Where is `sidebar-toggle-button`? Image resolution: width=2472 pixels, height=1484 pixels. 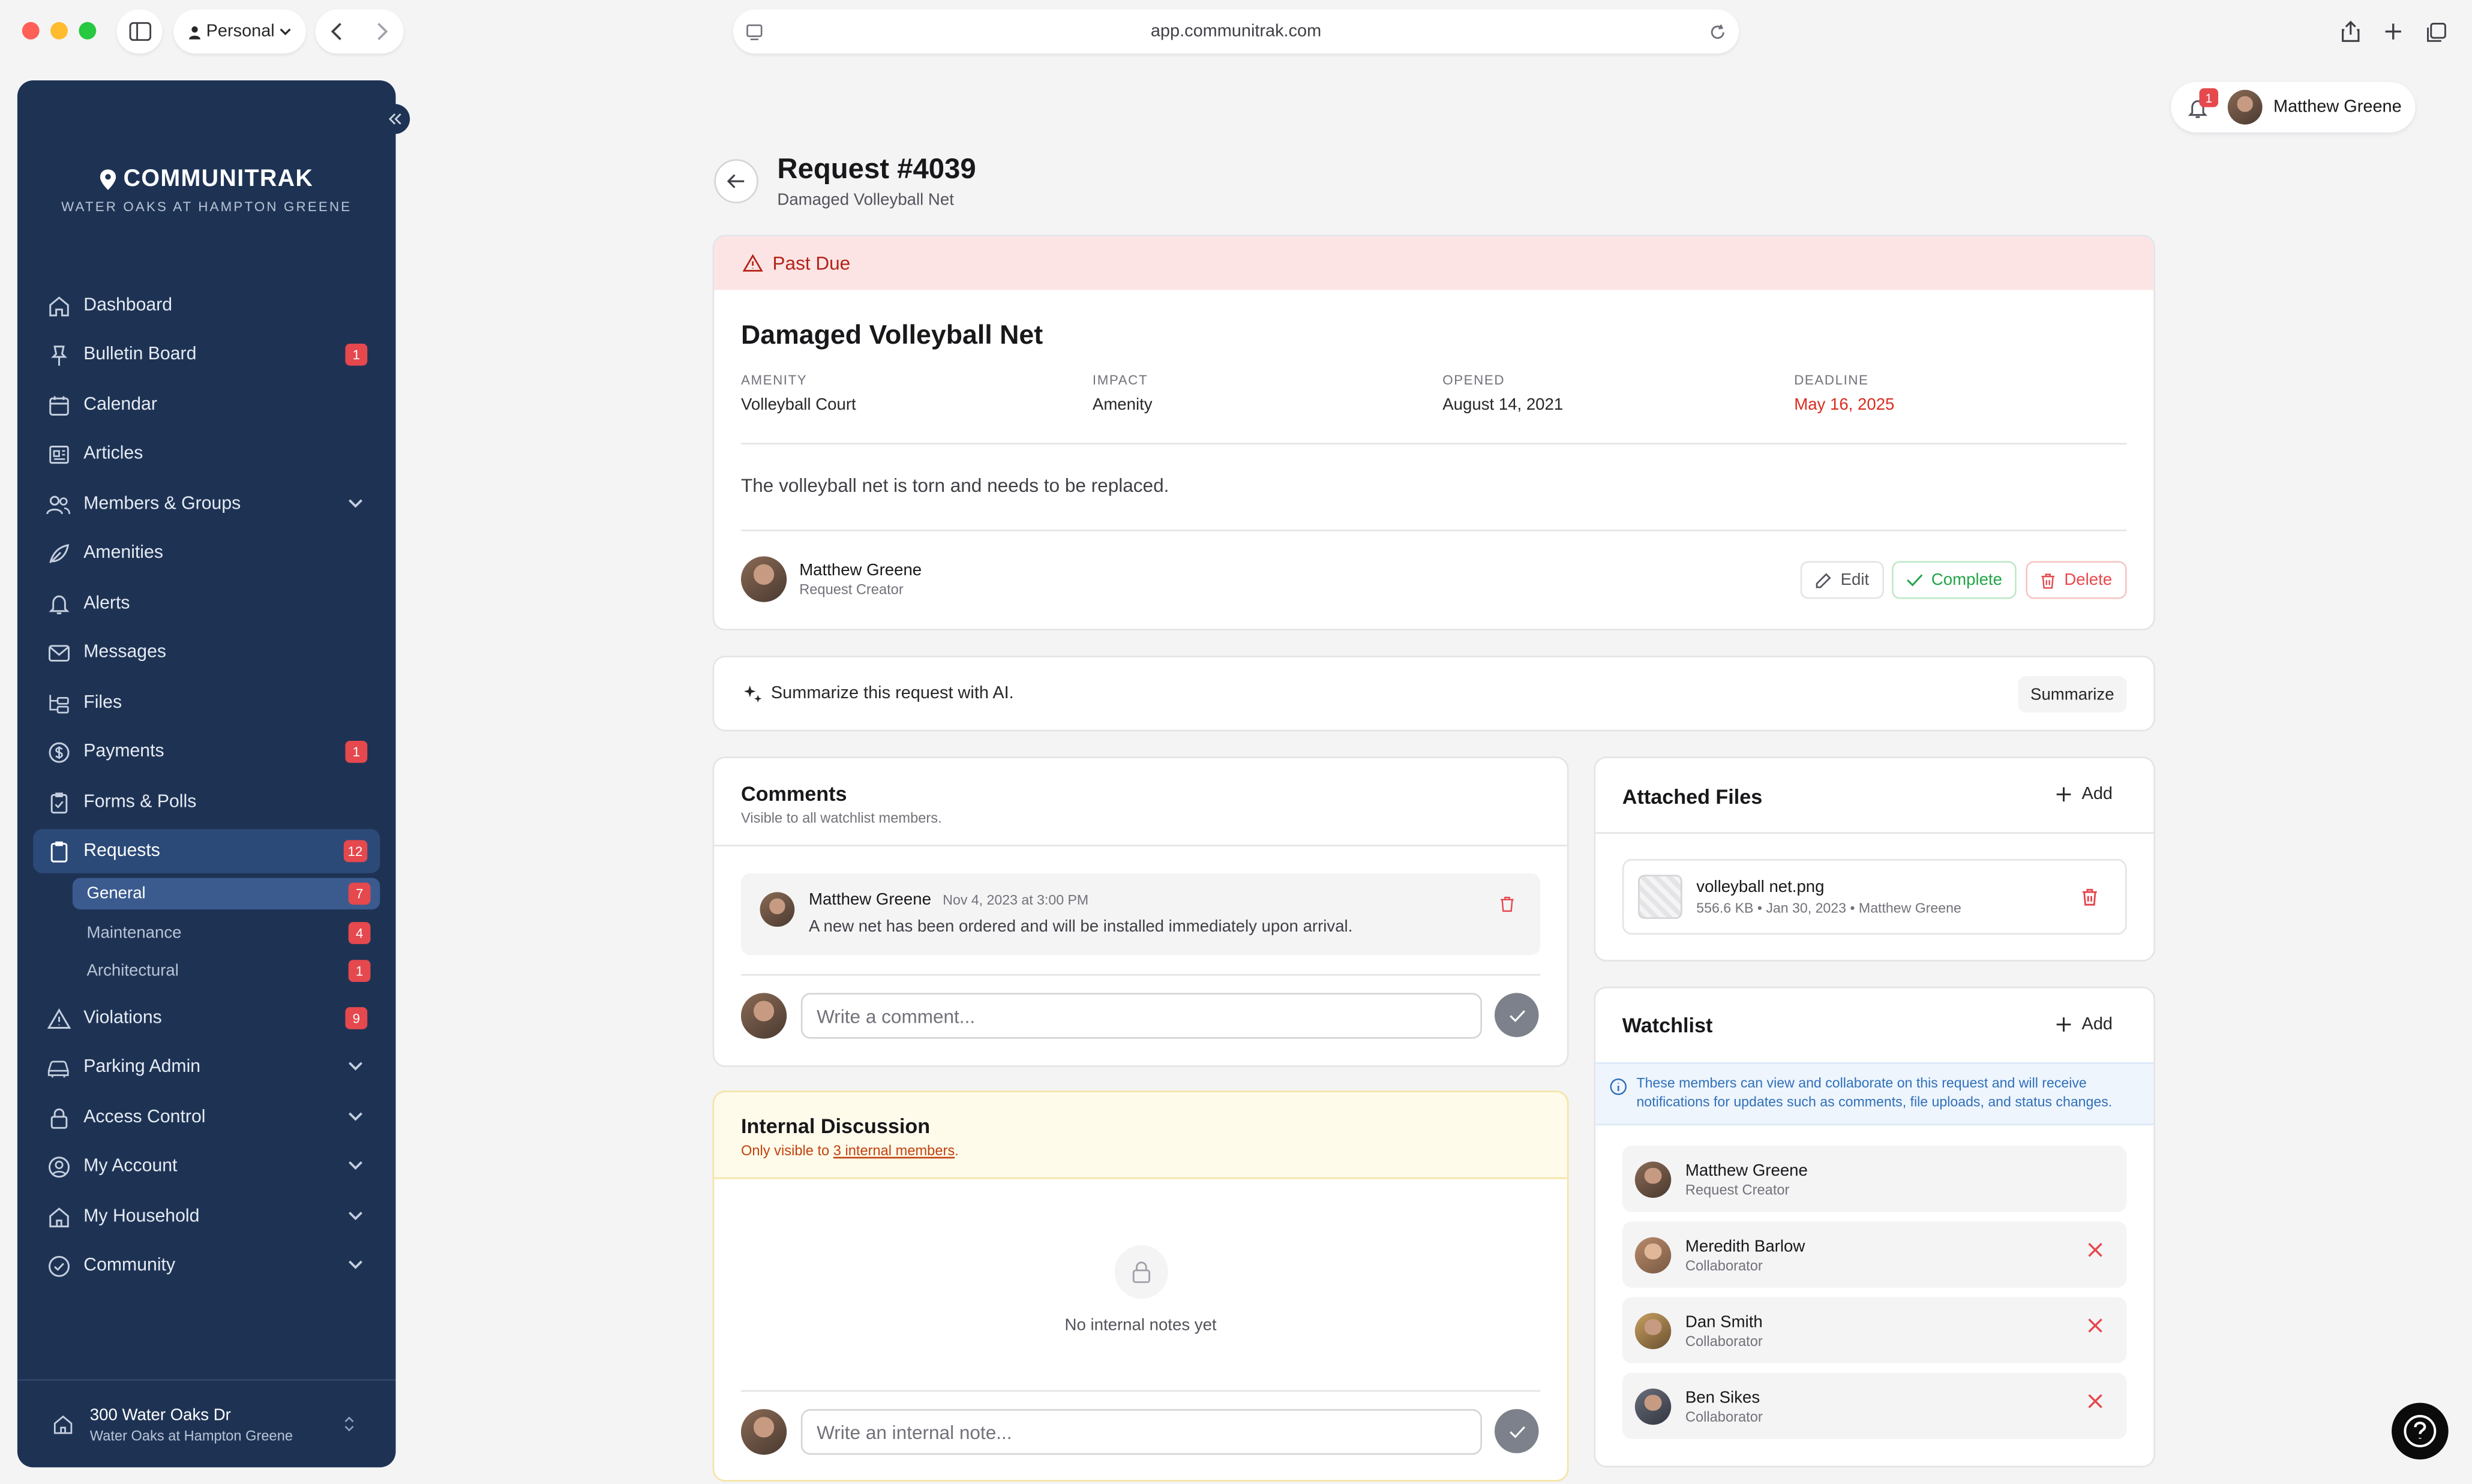
sidebar-toggle-button is located at coordinates (139, 31).